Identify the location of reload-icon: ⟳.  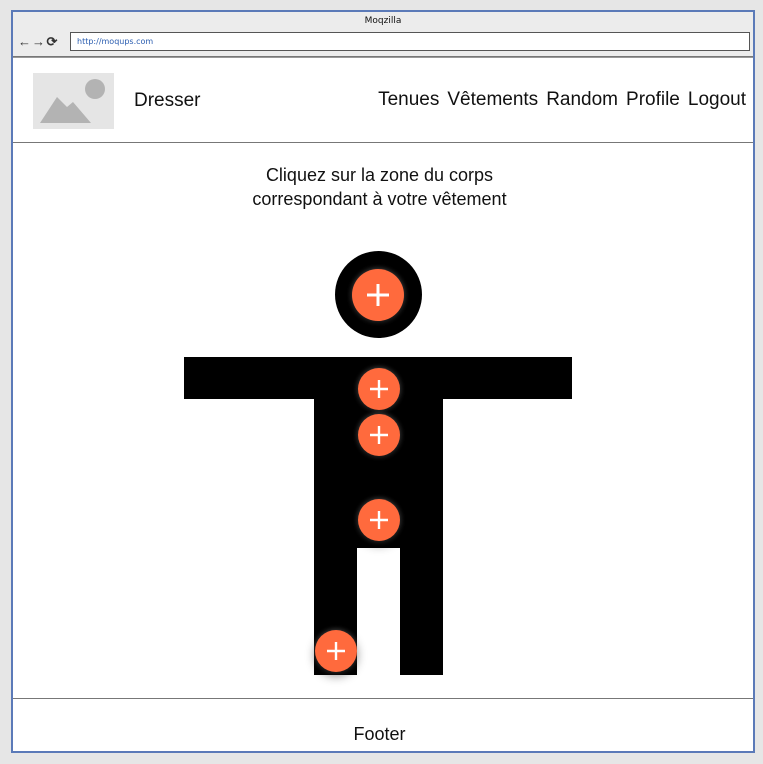
(52, 42).